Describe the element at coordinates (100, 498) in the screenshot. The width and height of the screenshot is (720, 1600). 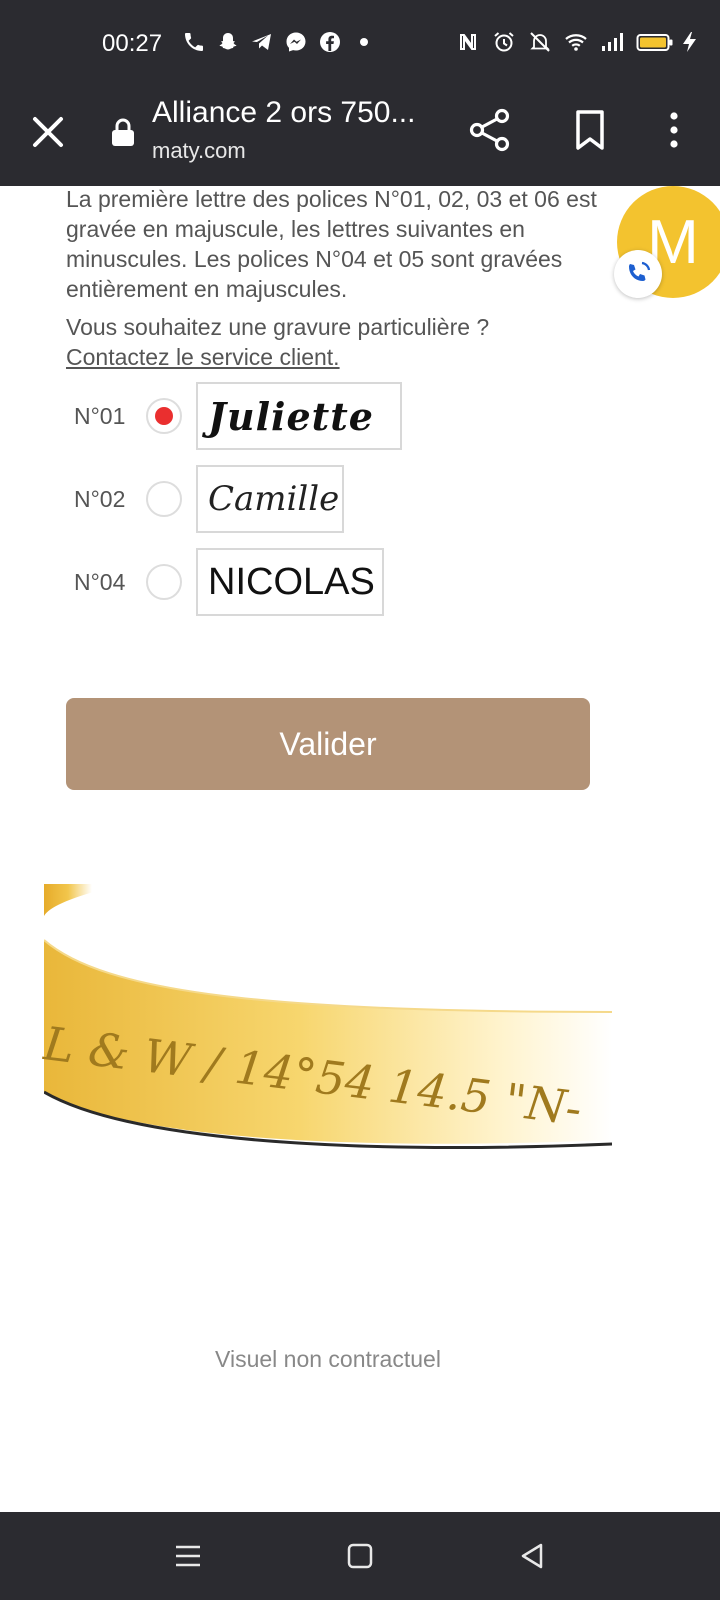
I see `font-label: N°02` at that location.